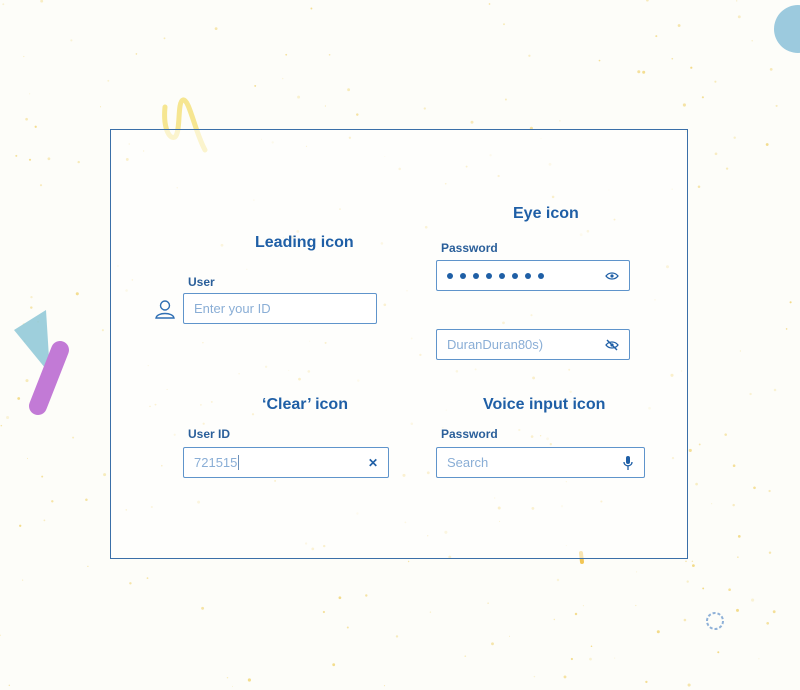 The width and height of the screenshot is (800, 690). What do you see at coordinates (469, 248) in the screenshot?
I see `password-field-label: Password` at bounding box center [469, 248].